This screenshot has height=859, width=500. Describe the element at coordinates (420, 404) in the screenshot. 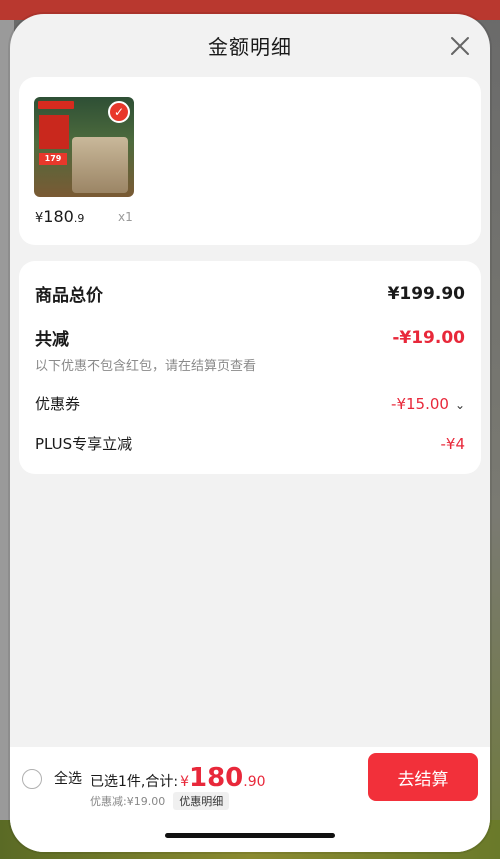

I see `coupon-value: -¥15.00` at that location.